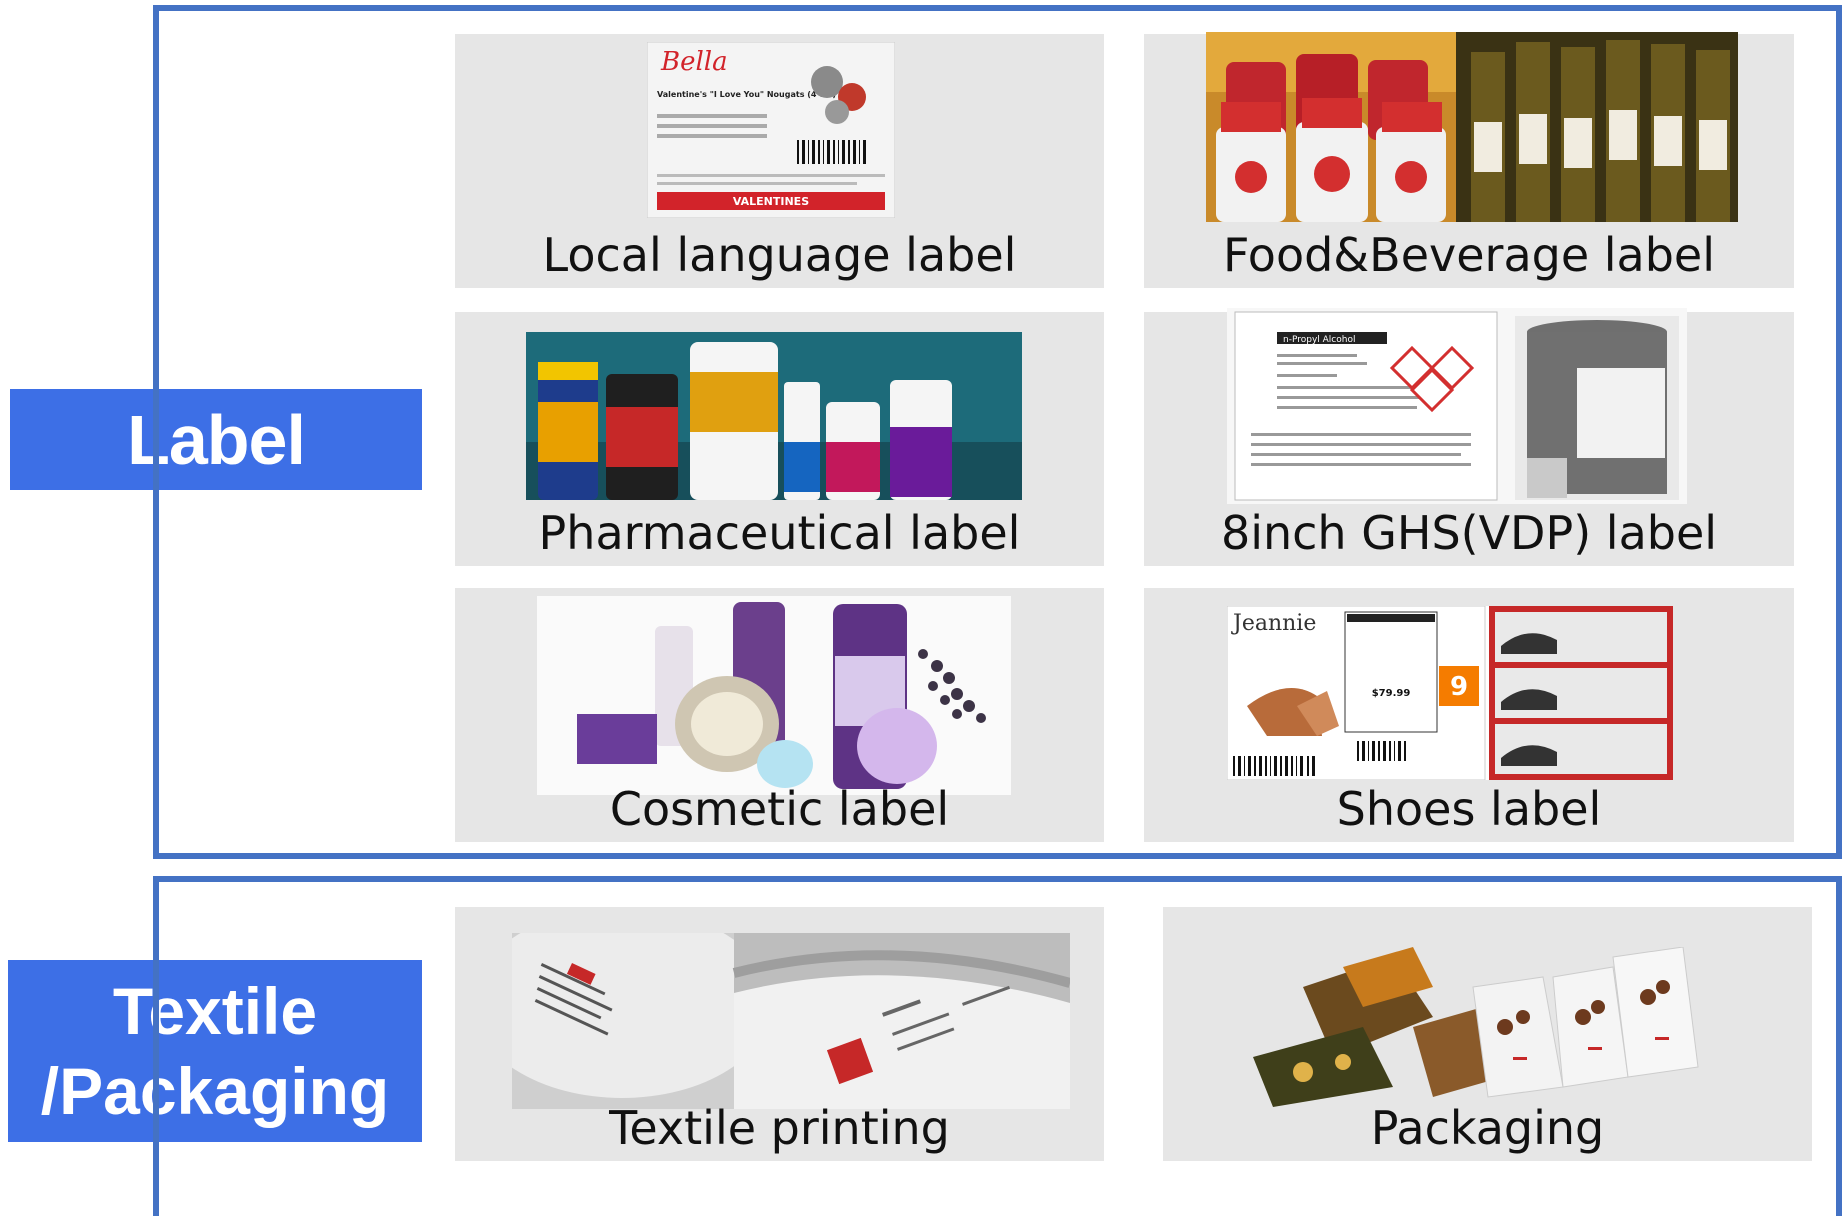 This screenshot has height=1216, width=1847. I want to click on tile-caption: 8inch GHS(VDP) label, so click(1469, 533).